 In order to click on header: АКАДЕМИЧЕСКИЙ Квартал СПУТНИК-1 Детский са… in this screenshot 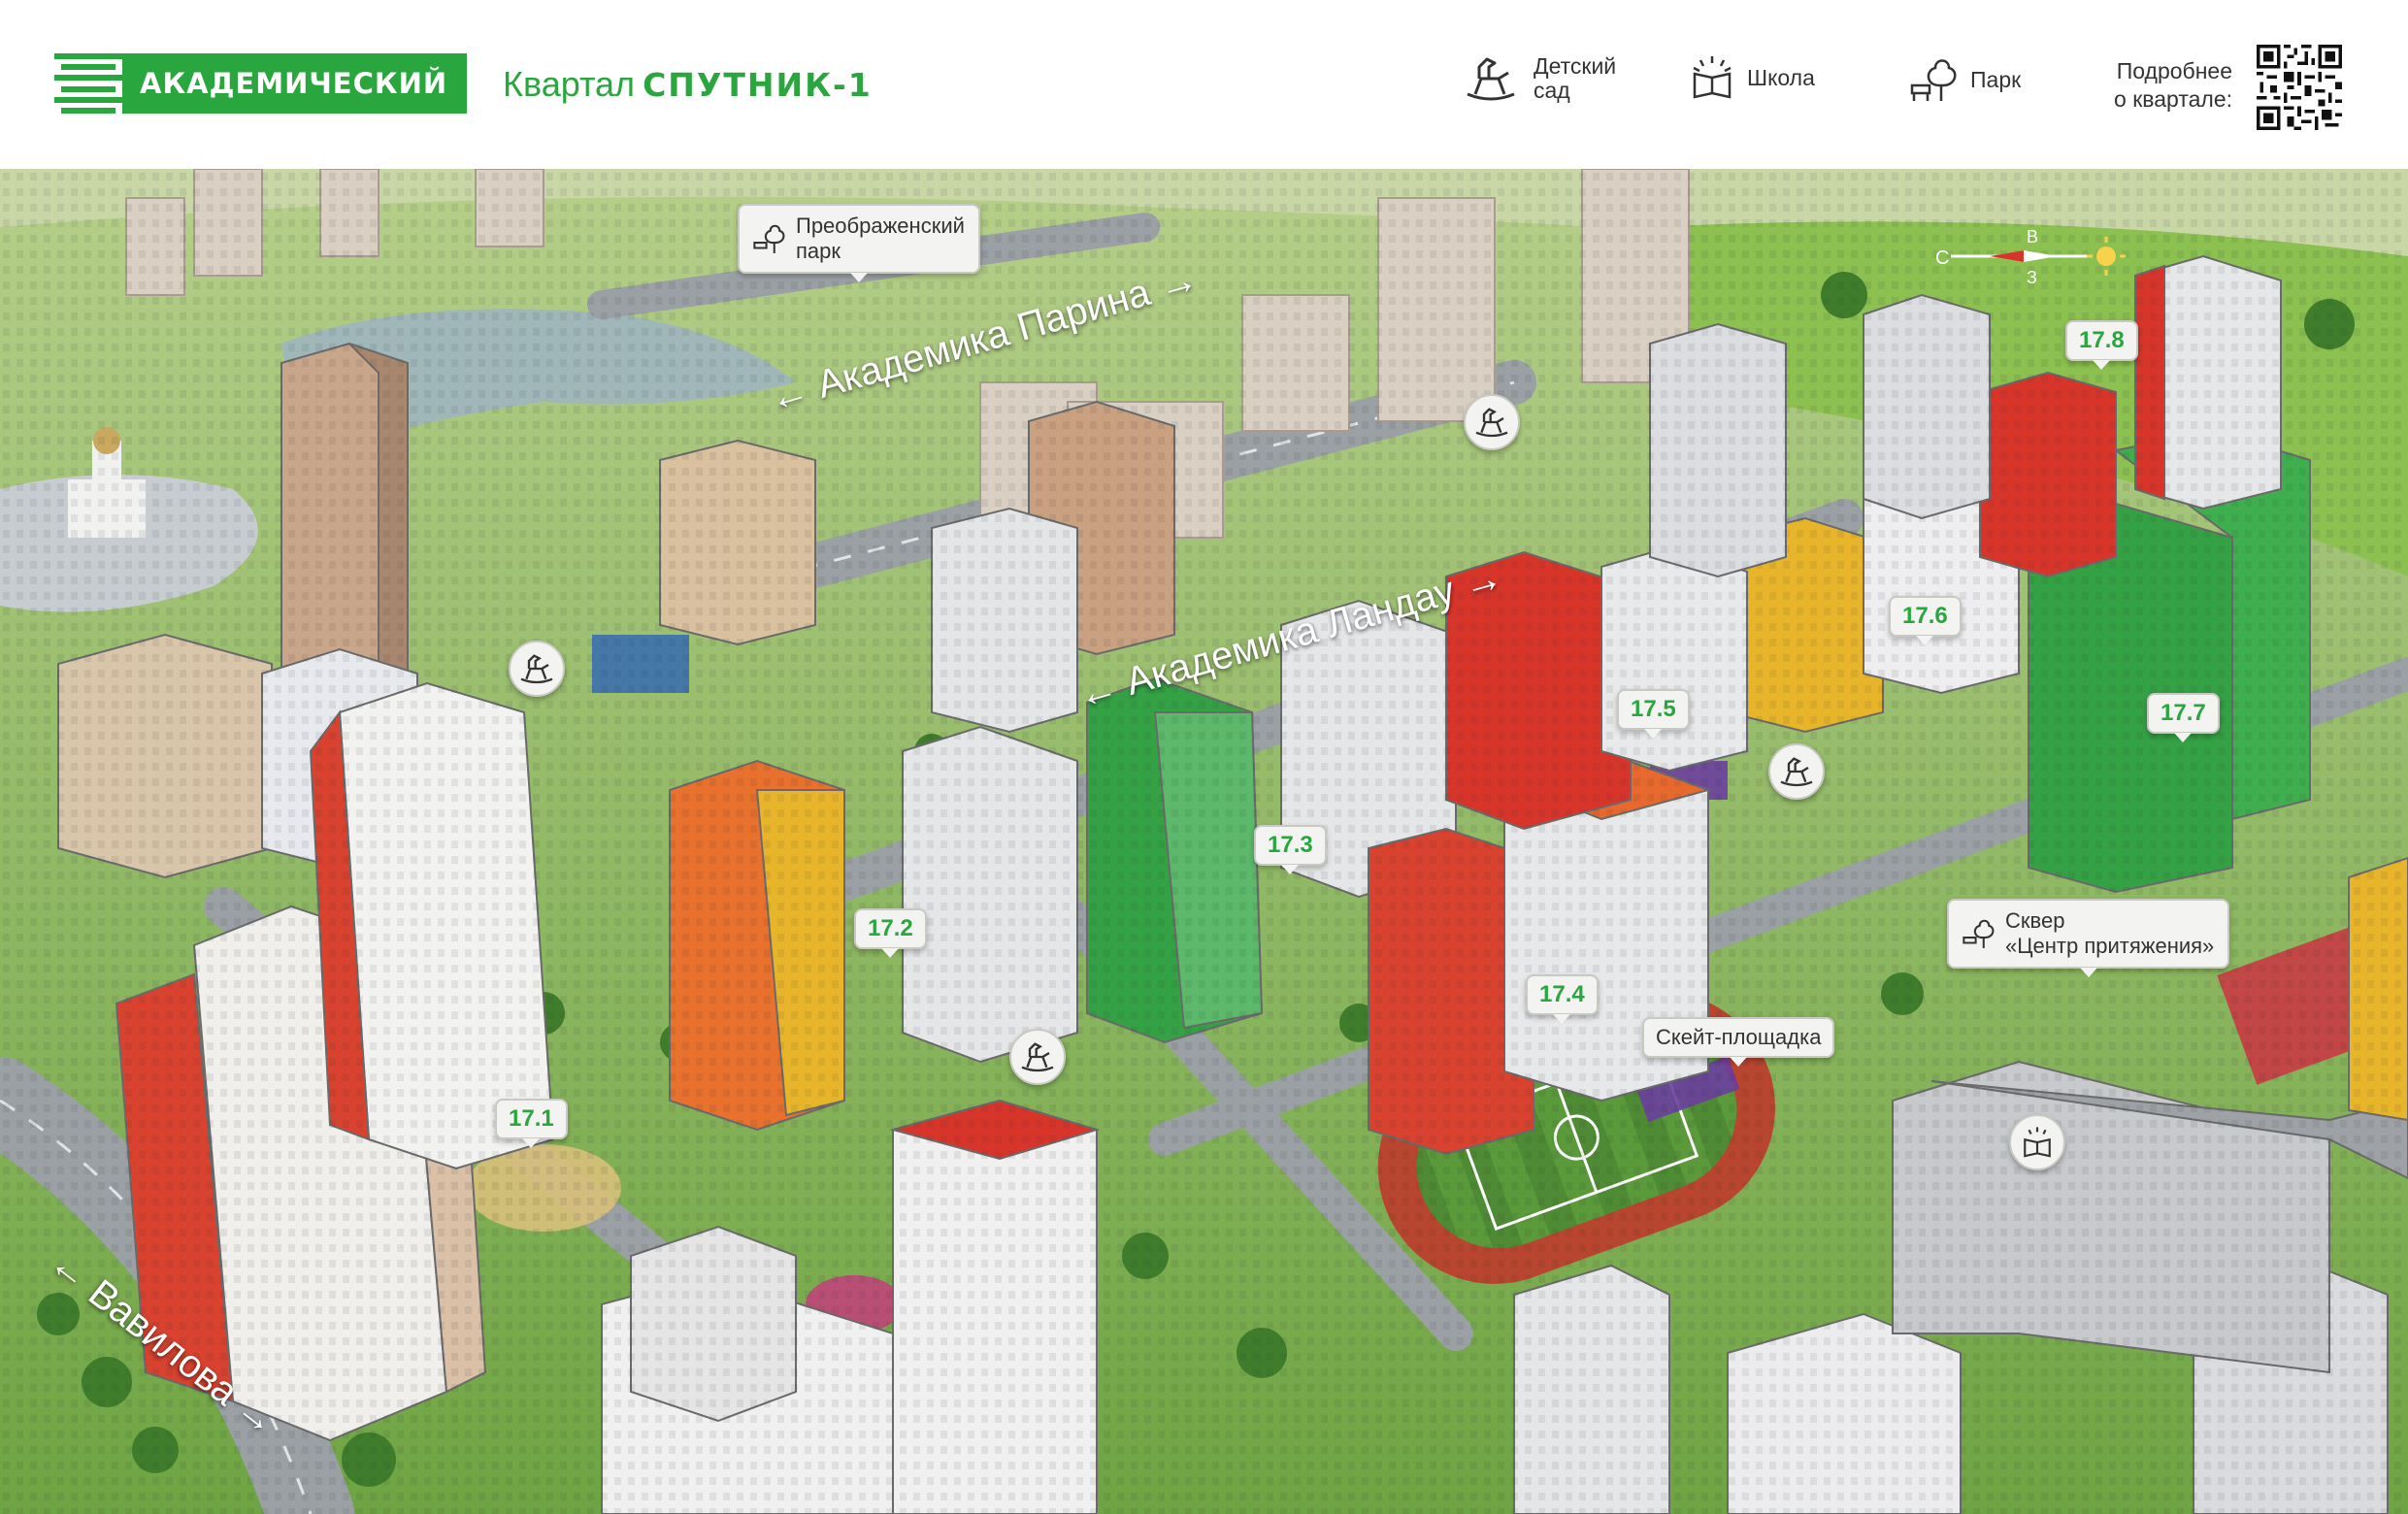, I will do `click(1204, 84)`.